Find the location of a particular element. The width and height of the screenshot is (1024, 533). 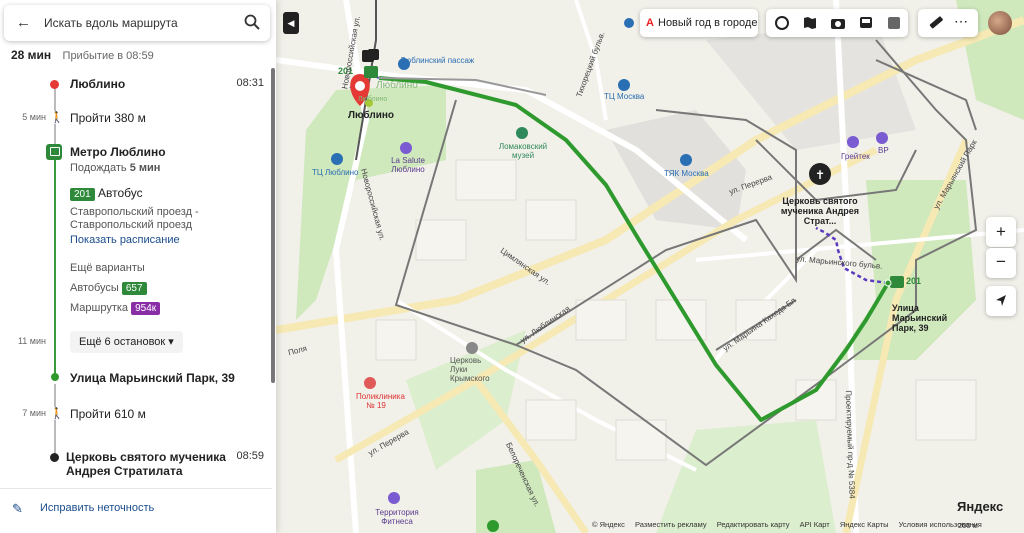

ride-duration: 11 мин is located at coordinates (31, 341).